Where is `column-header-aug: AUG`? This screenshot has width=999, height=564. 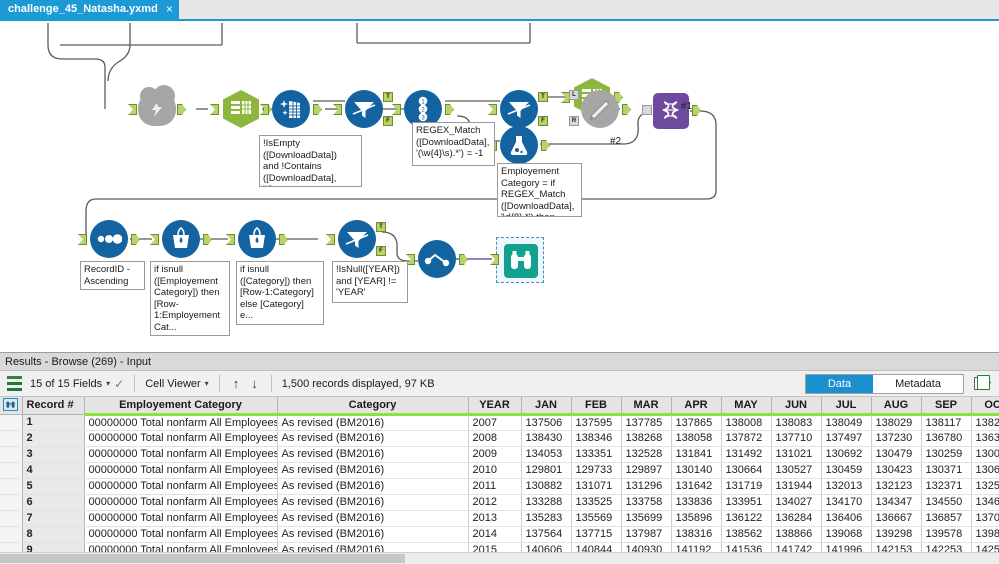 column-header-aug: AUG is located at coordinates (896, 406).